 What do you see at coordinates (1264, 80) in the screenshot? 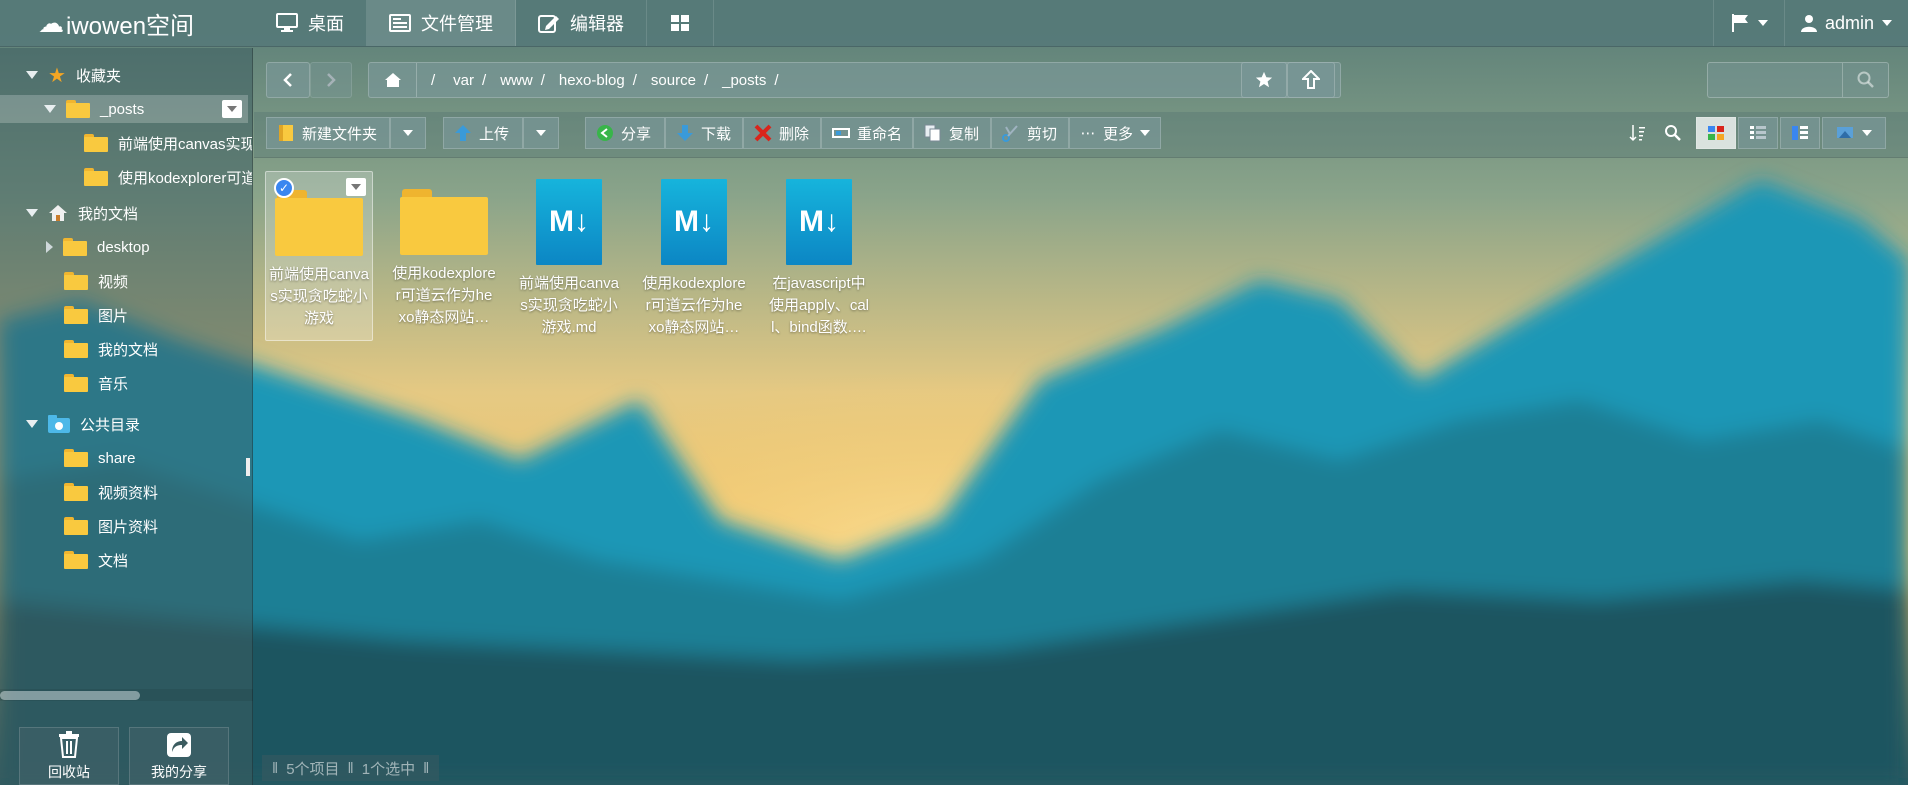
I see `favorite-button` at bounding box center [1264, 80].